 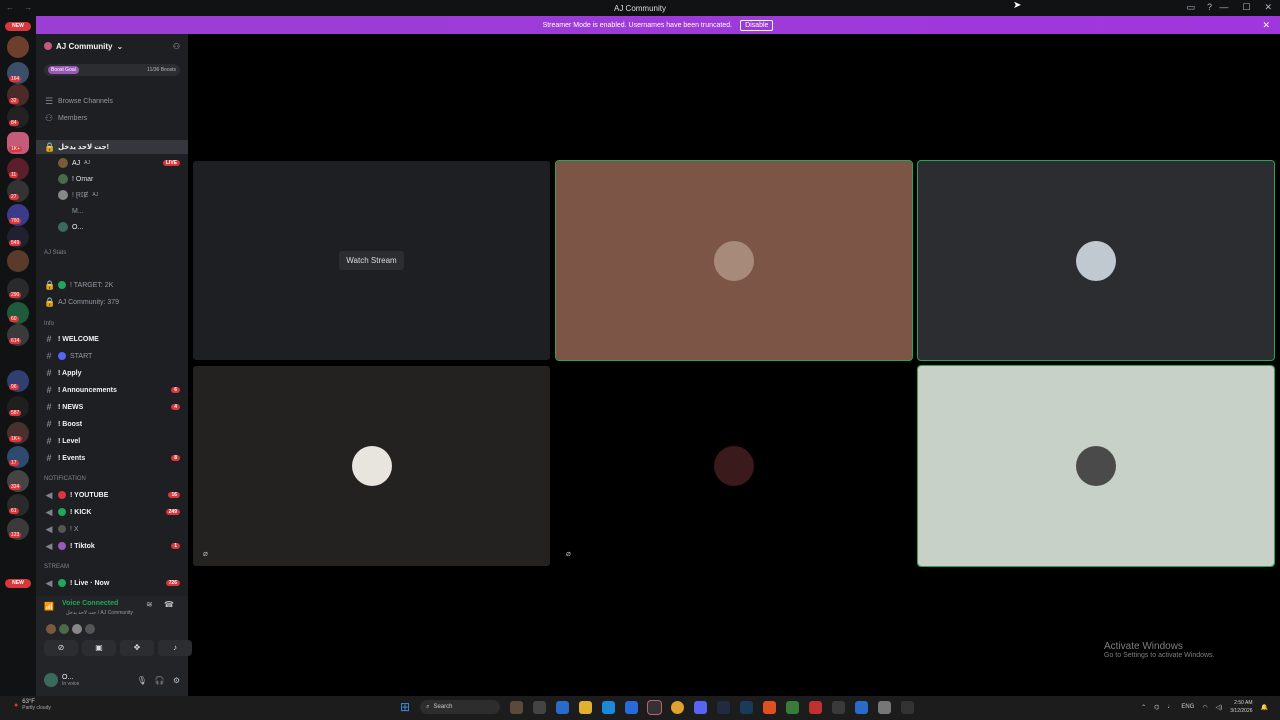 What do you see at coordinates (678, 707) in the screenshot?
I see `chrome-icon` at bounding box center [678, 707].